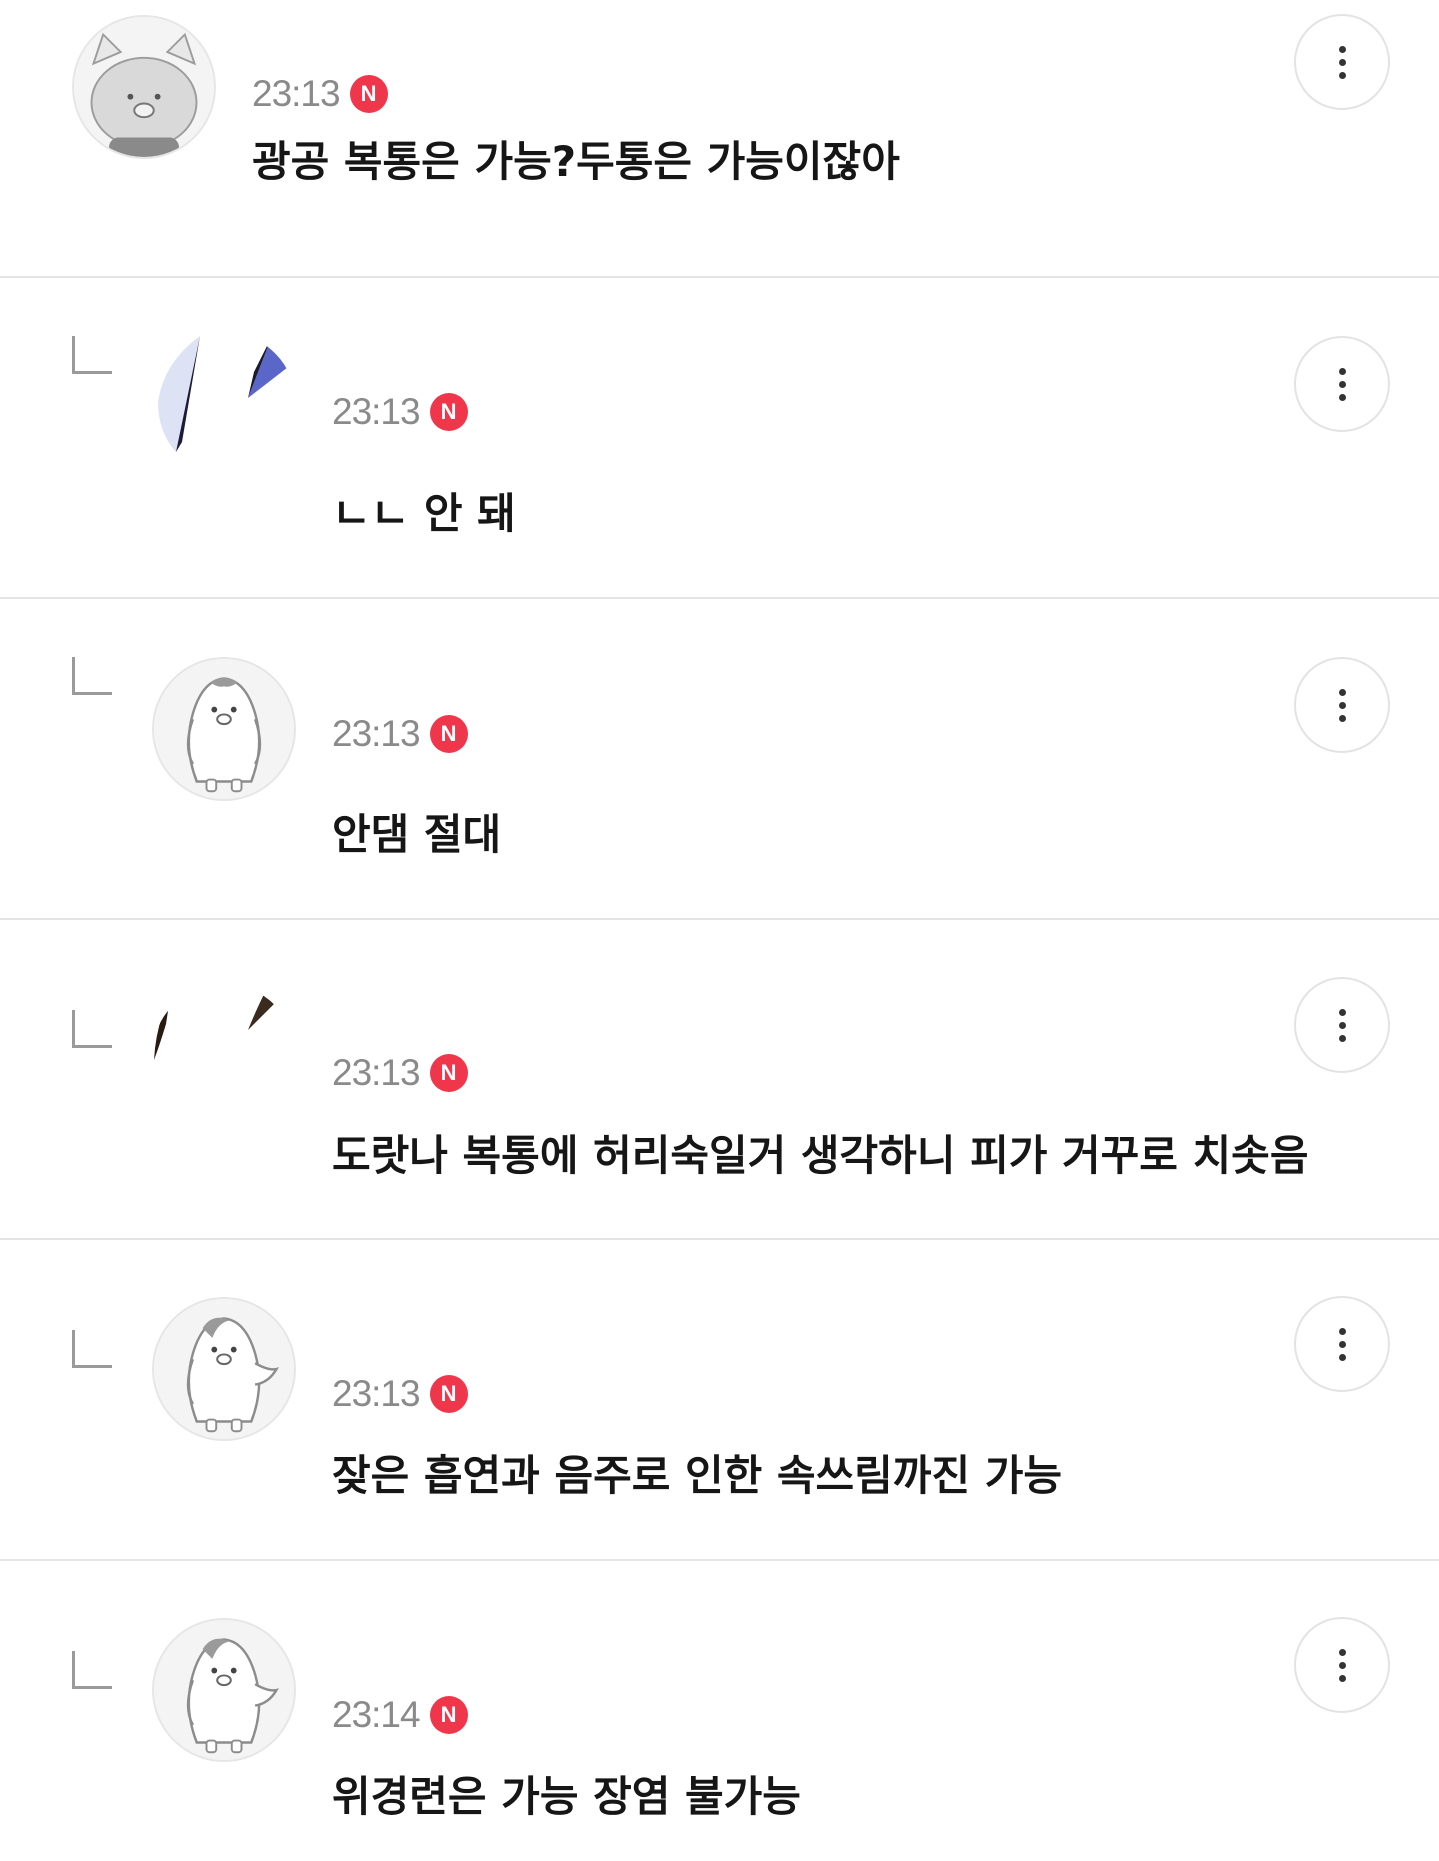 The image size is (1439, 1861). I want to click on comment-meta: 23:14 N, so click(400, 1715).